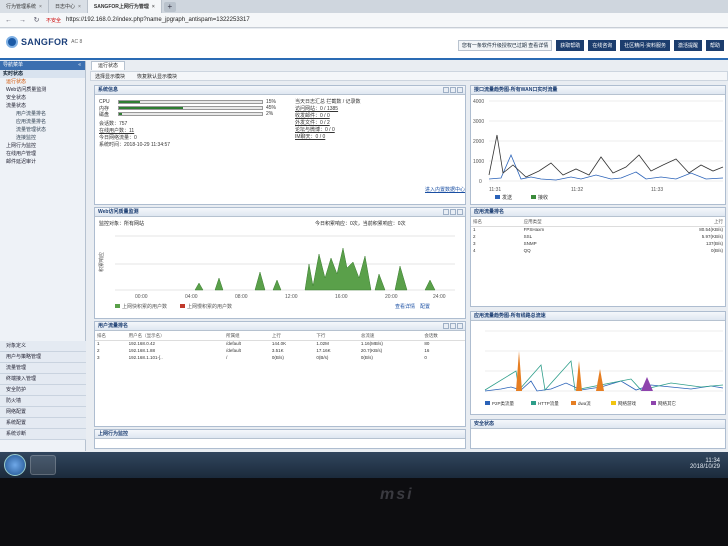  I want to click on sidebar-item: 运行状态, so click(42, 82).